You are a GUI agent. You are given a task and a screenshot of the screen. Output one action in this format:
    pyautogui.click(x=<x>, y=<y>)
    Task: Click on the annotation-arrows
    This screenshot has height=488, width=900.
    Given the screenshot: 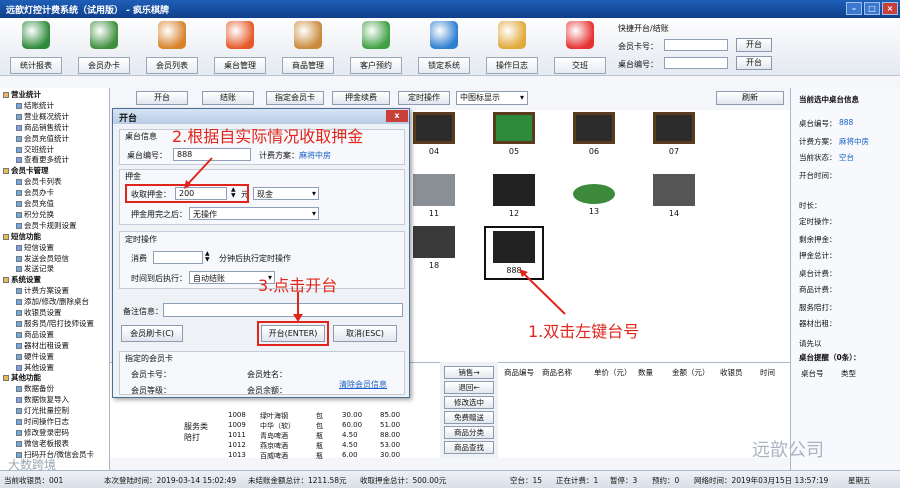 What is the action you would take?
    pyautogui.click(x=375, y=239)
    